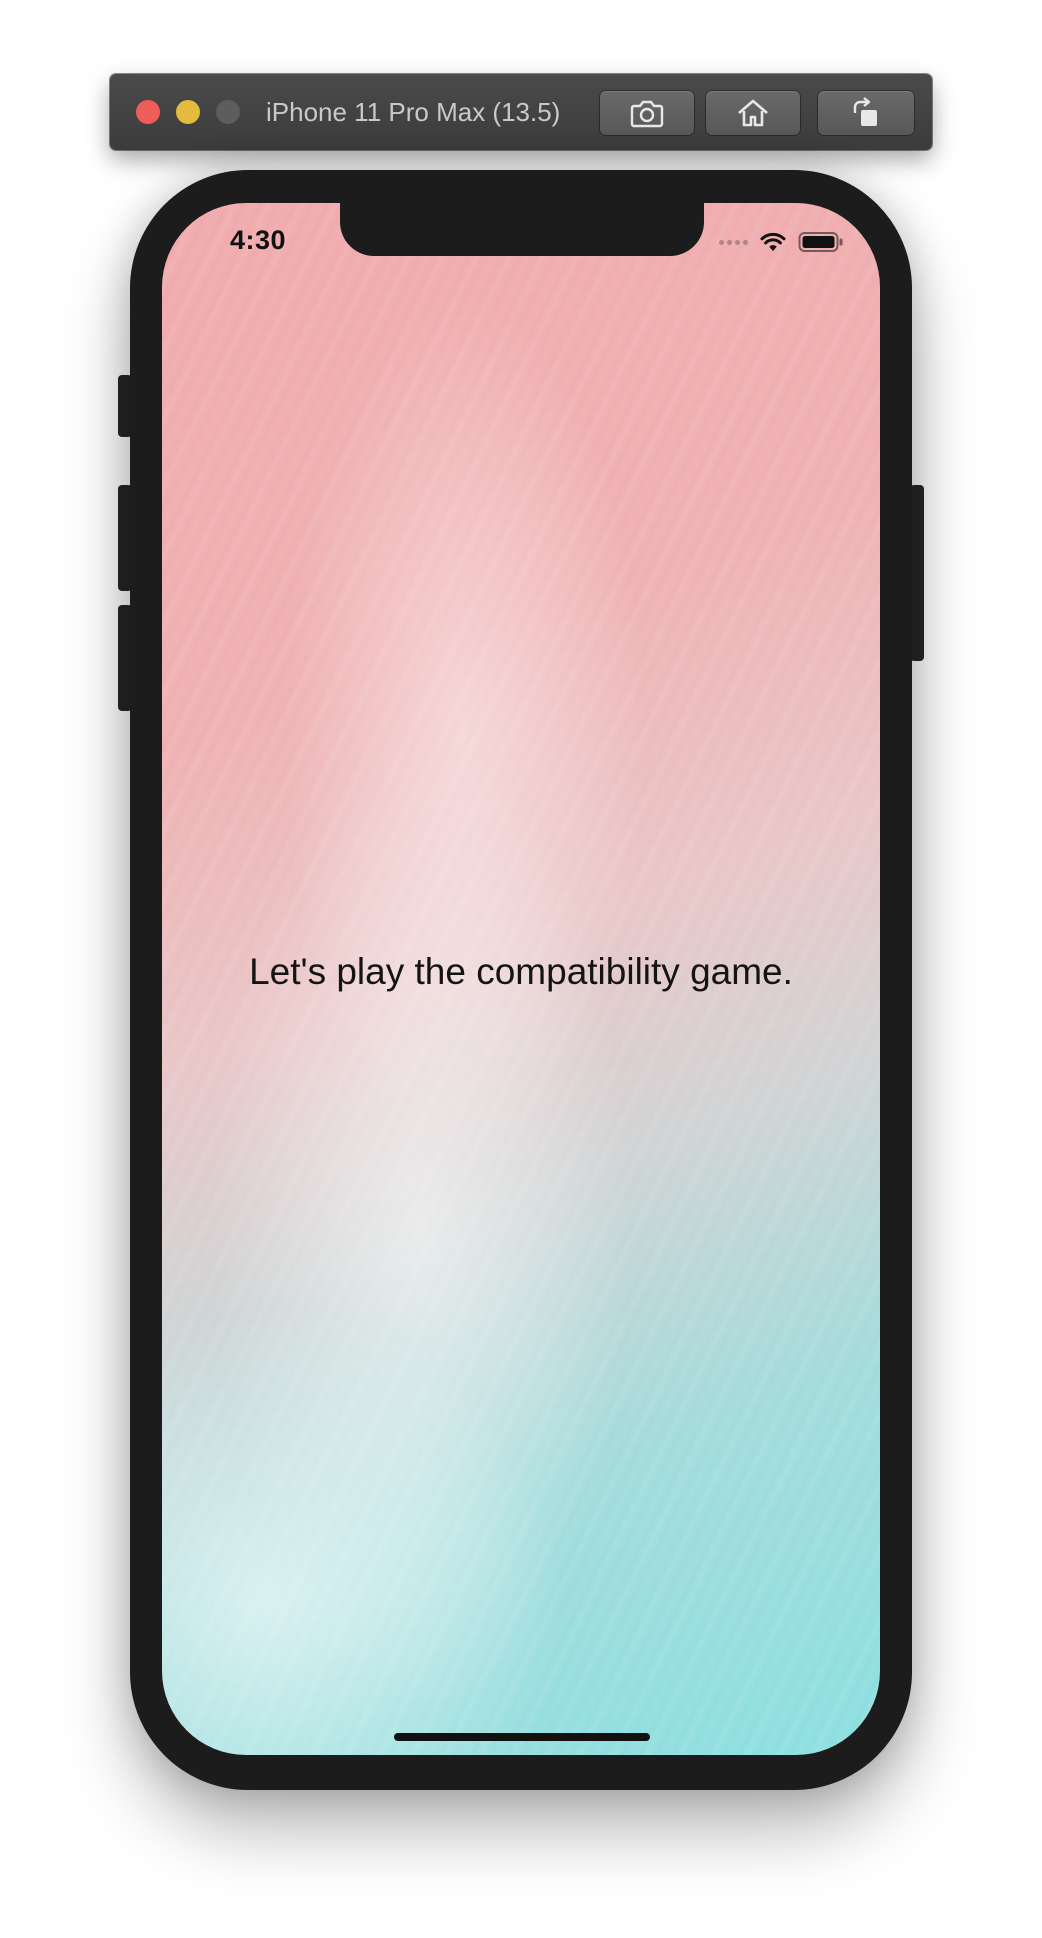  I want to click on status-bar-time: 4:30, so click(258, 240).